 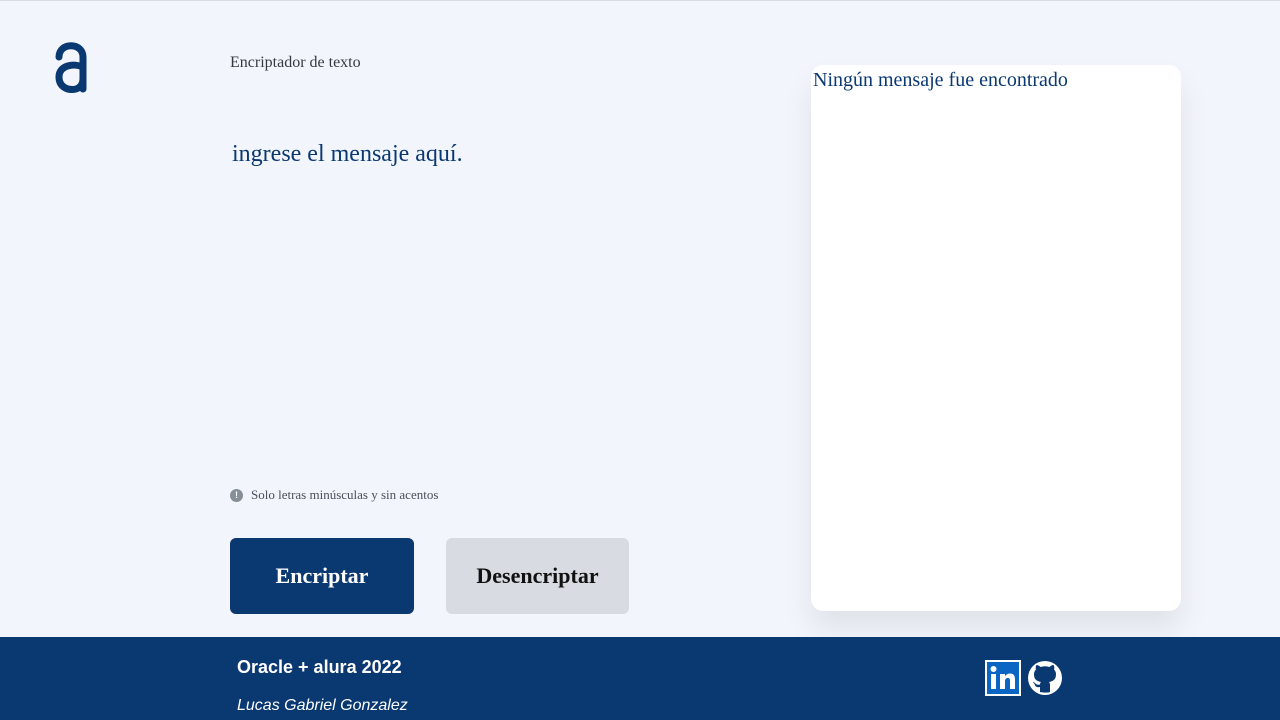 I want to click on footer-author: Lucas Gabriel Gonzalez, so click(x=322, y=705).